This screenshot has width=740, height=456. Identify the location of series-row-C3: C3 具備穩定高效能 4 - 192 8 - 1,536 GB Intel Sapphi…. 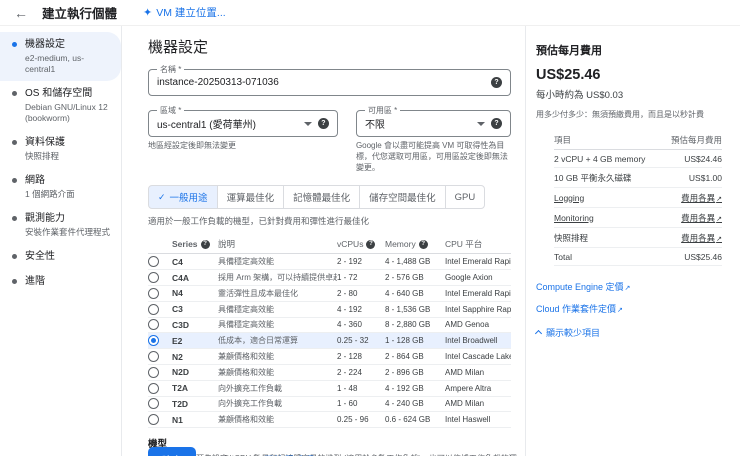
(329, 310).